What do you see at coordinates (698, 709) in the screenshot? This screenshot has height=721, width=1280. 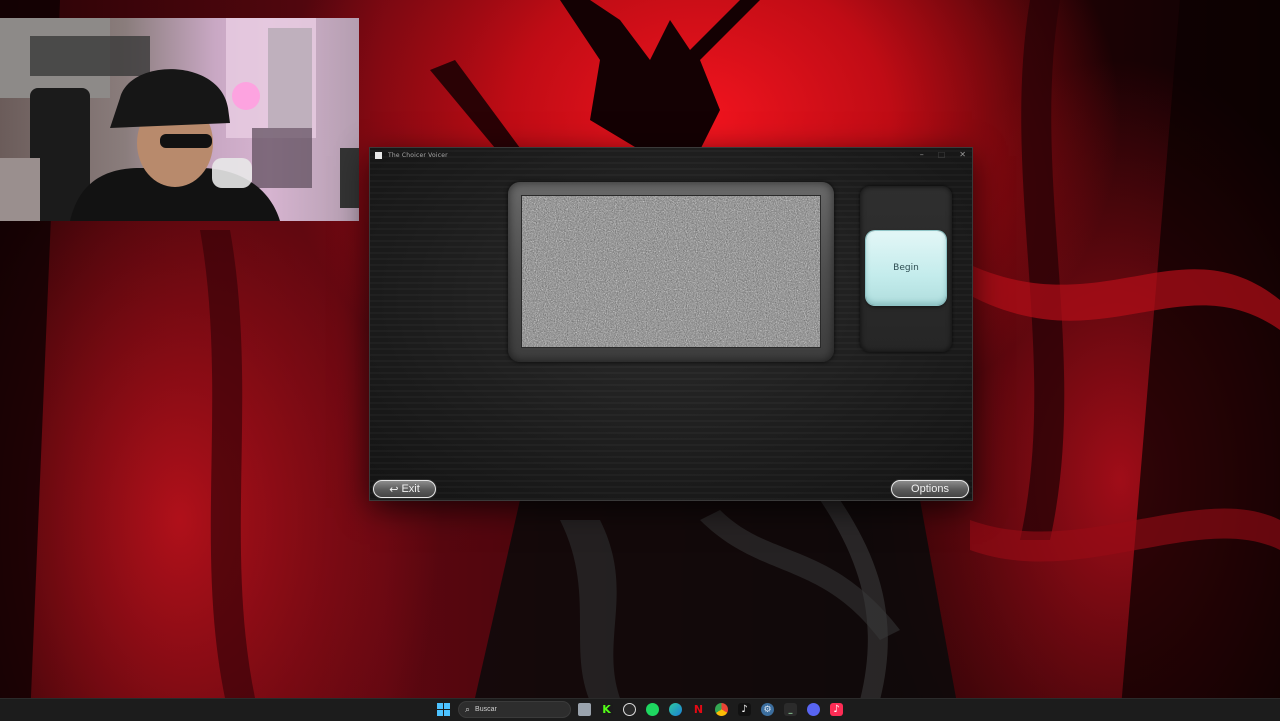 I see `netflix-icon: N` at bounding box center [698, 709].